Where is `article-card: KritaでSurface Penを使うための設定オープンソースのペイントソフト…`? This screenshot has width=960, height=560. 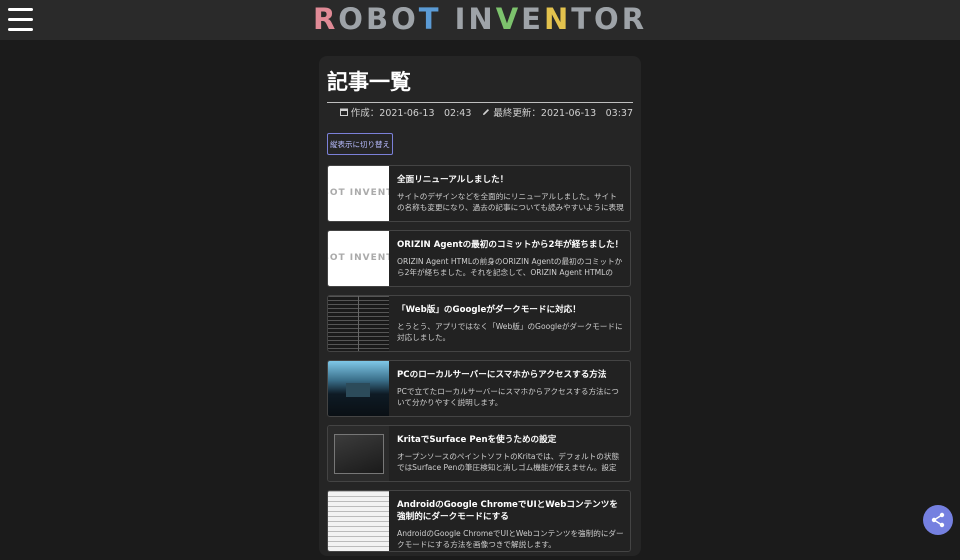
article-card: KritaでSurface Penを使うための設定オープンソースのペイントソフト… is located at coordinates (479, 453).